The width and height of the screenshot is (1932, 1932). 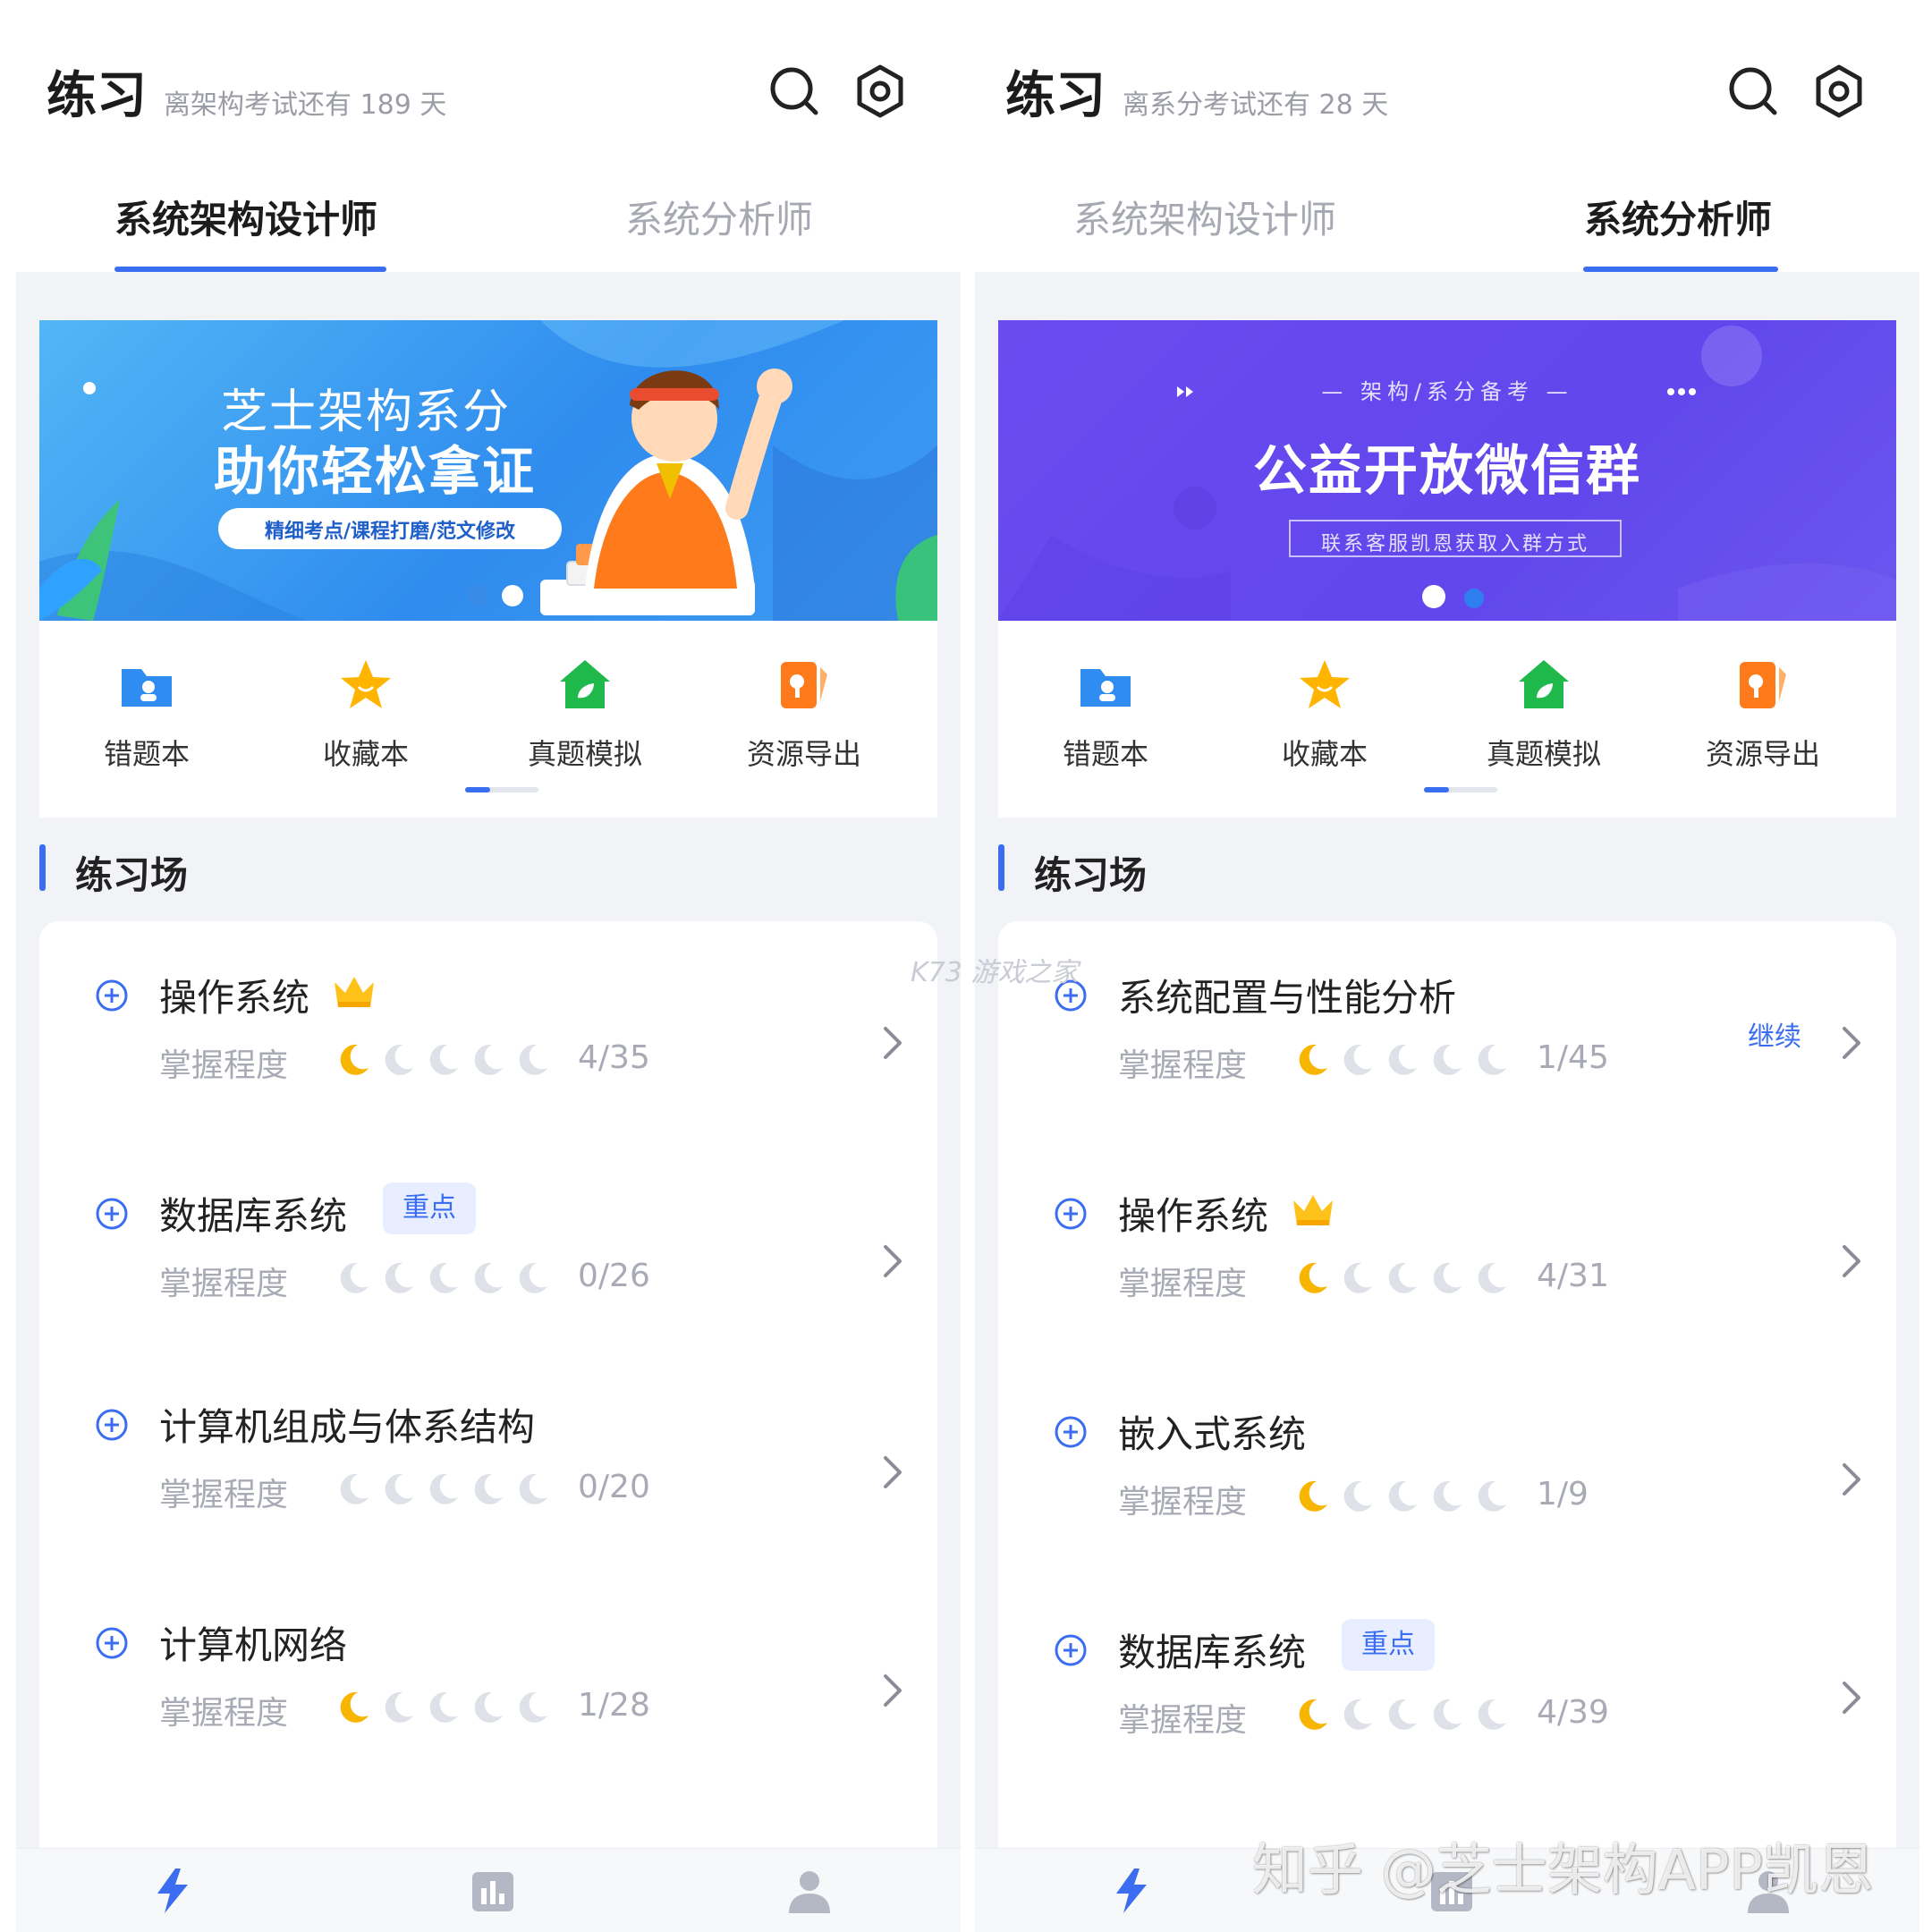 I want to click on exam-countdown: 离架构考试还有 189 天, so click(x=305, y=105).